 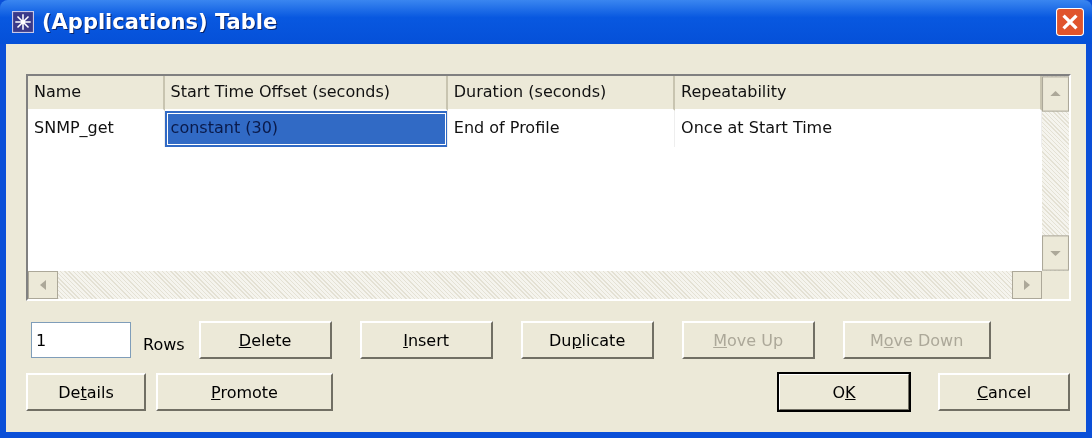 I want to click on dialog-button: Details, so click(x=86, y=392).